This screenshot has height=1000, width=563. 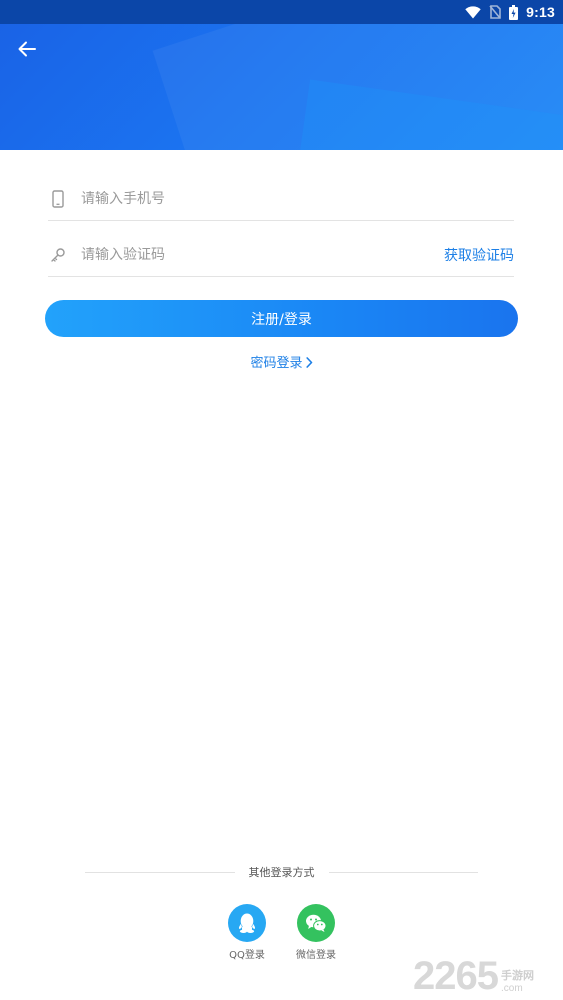 What do you see at coordinates (308, 363) in the screenshot?
I see `chevron-right-icon` at bounding box center [308, 363].